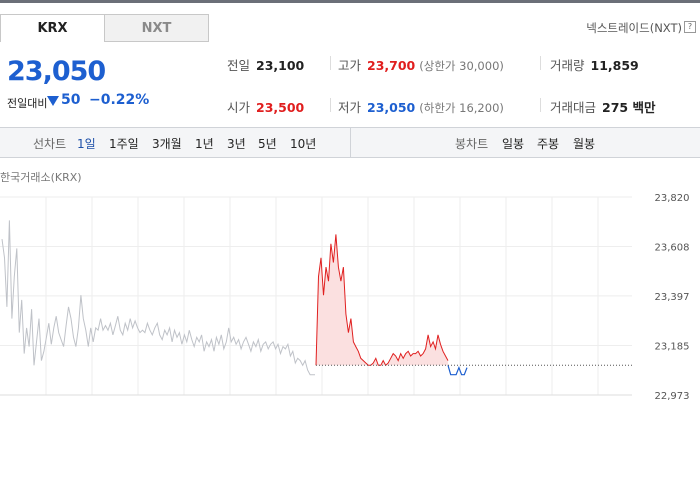 This screenshot has width=700, height=490. What do you see at coordinates (391, 107) in the screenshot?
I see `stat-value: 23,050` at bounding box center [391, 107].